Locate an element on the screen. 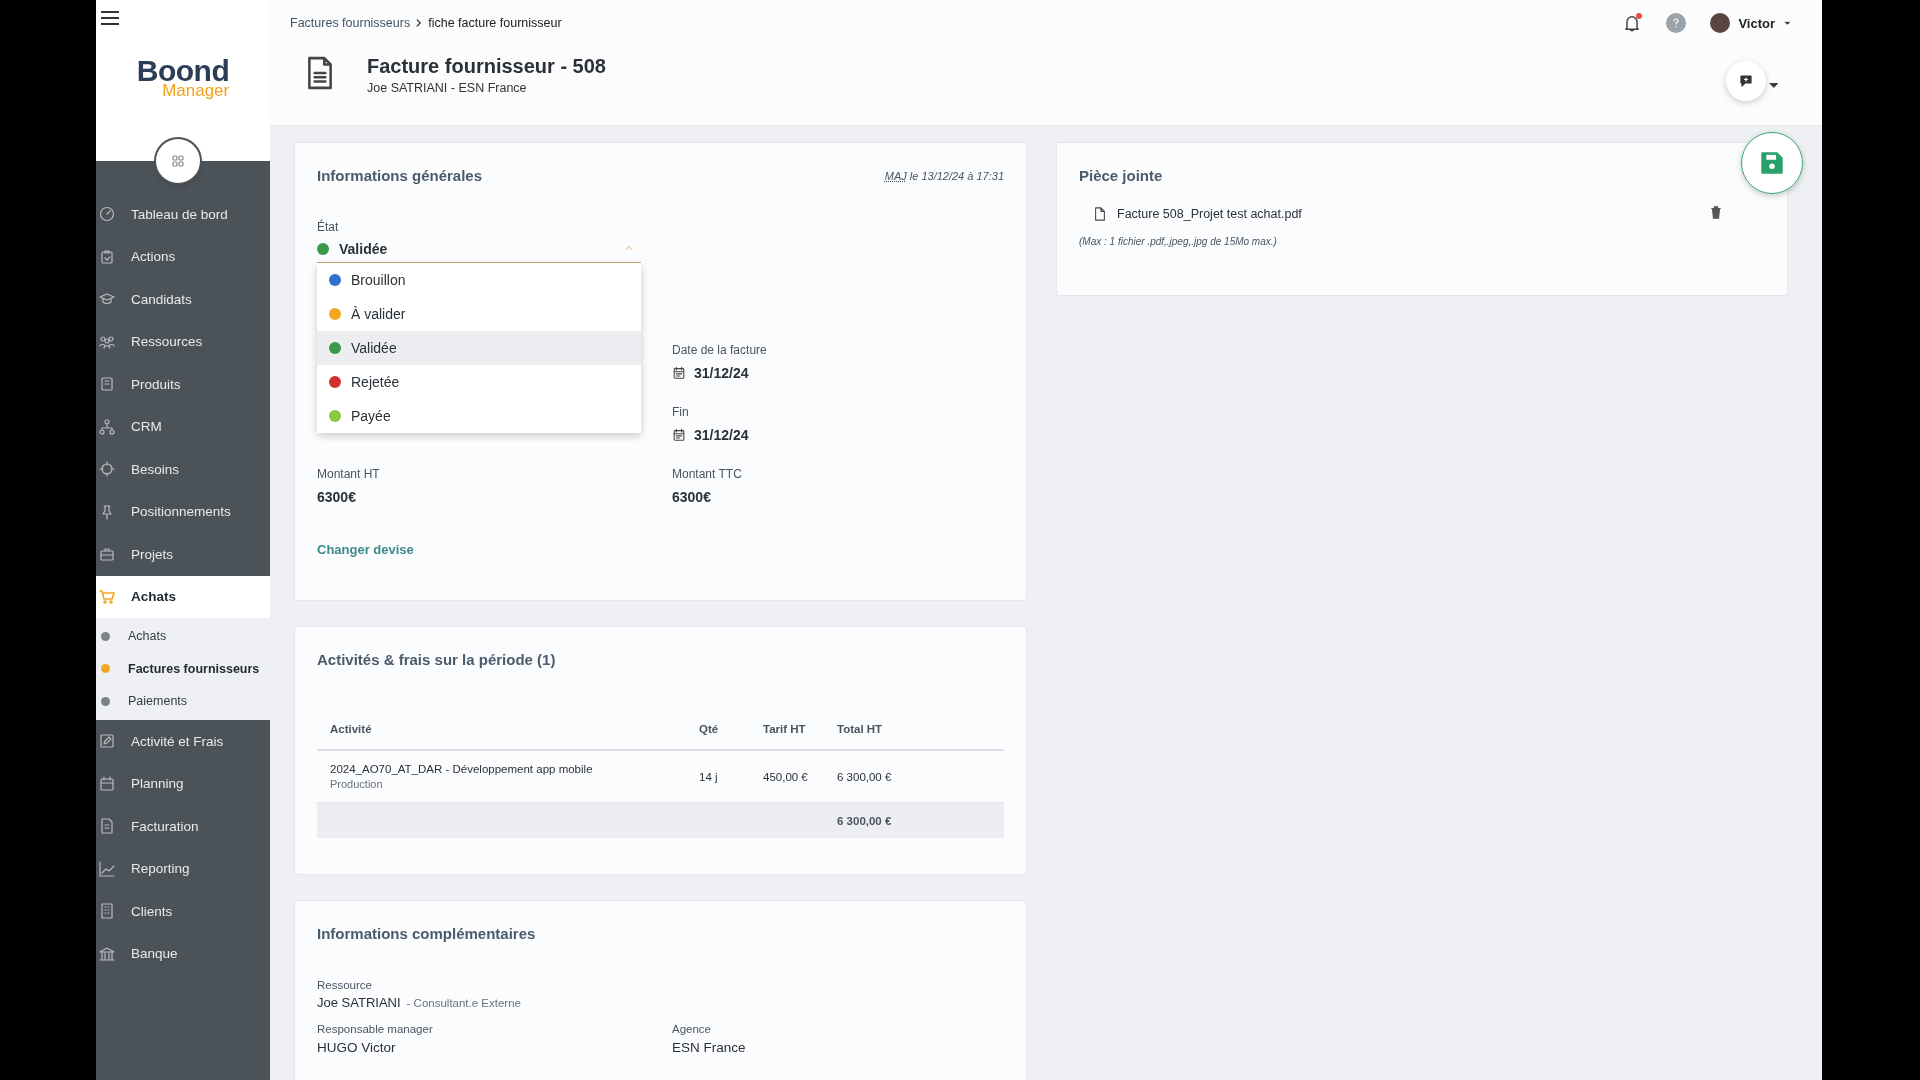 This screenshot has height=1080, width=1920. table-cell-text: 2024_AO70_AT_DAR - Développement app mobile is located at coordinates (462, 769).